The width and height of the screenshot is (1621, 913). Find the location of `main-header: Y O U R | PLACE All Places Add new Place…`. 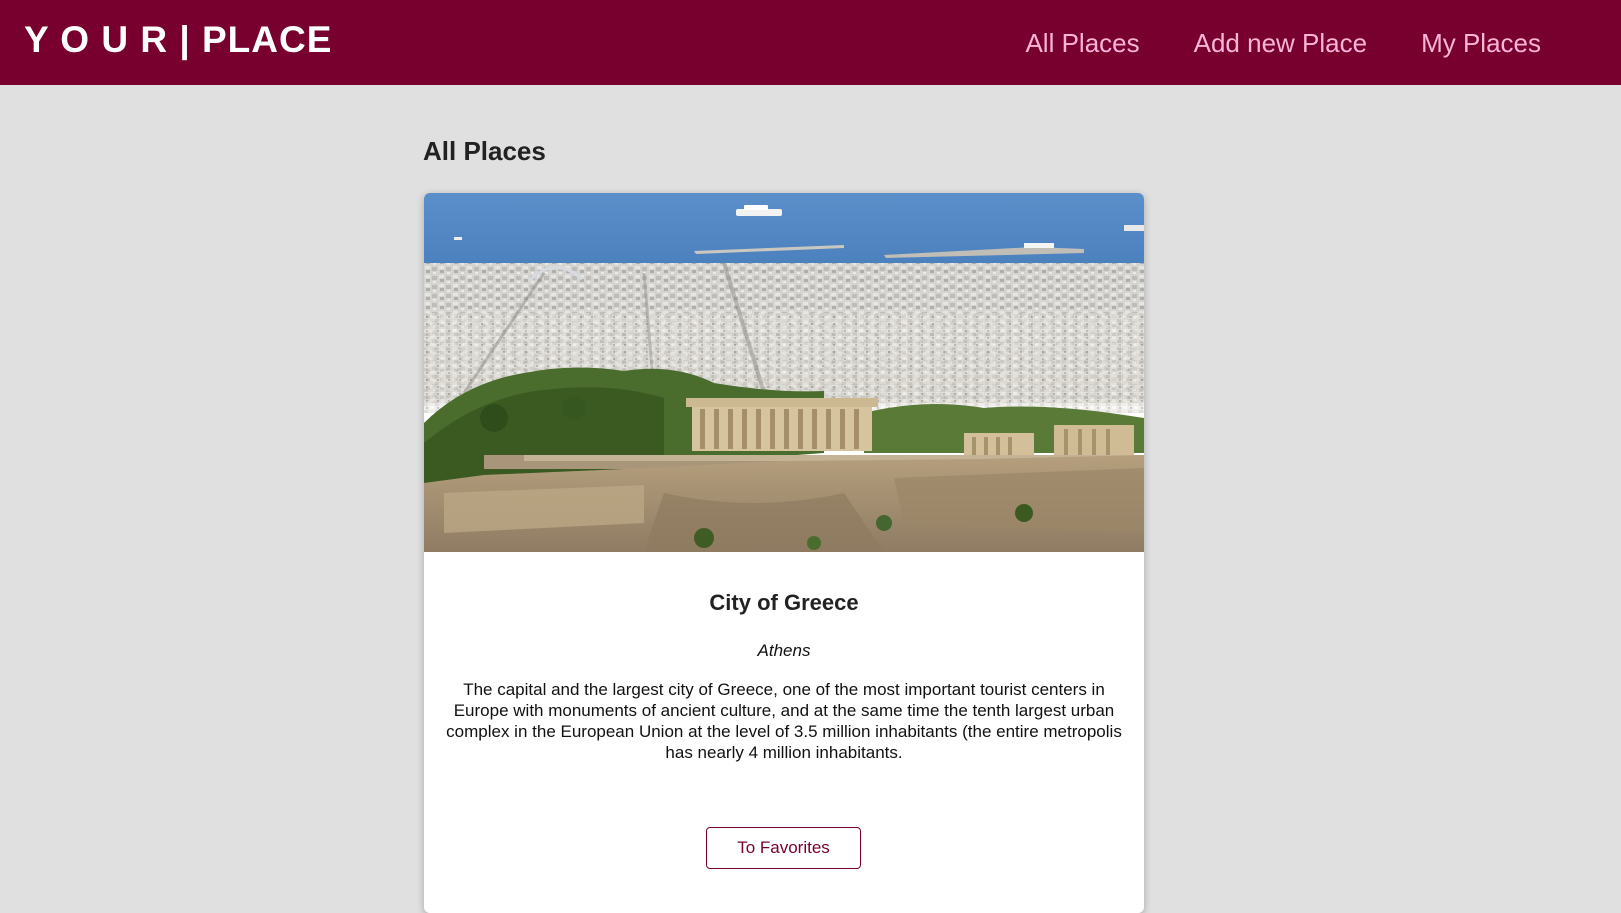

main-header: Y O U R | PLACE All Places Add new Place… is located at coordinates (810, 42).